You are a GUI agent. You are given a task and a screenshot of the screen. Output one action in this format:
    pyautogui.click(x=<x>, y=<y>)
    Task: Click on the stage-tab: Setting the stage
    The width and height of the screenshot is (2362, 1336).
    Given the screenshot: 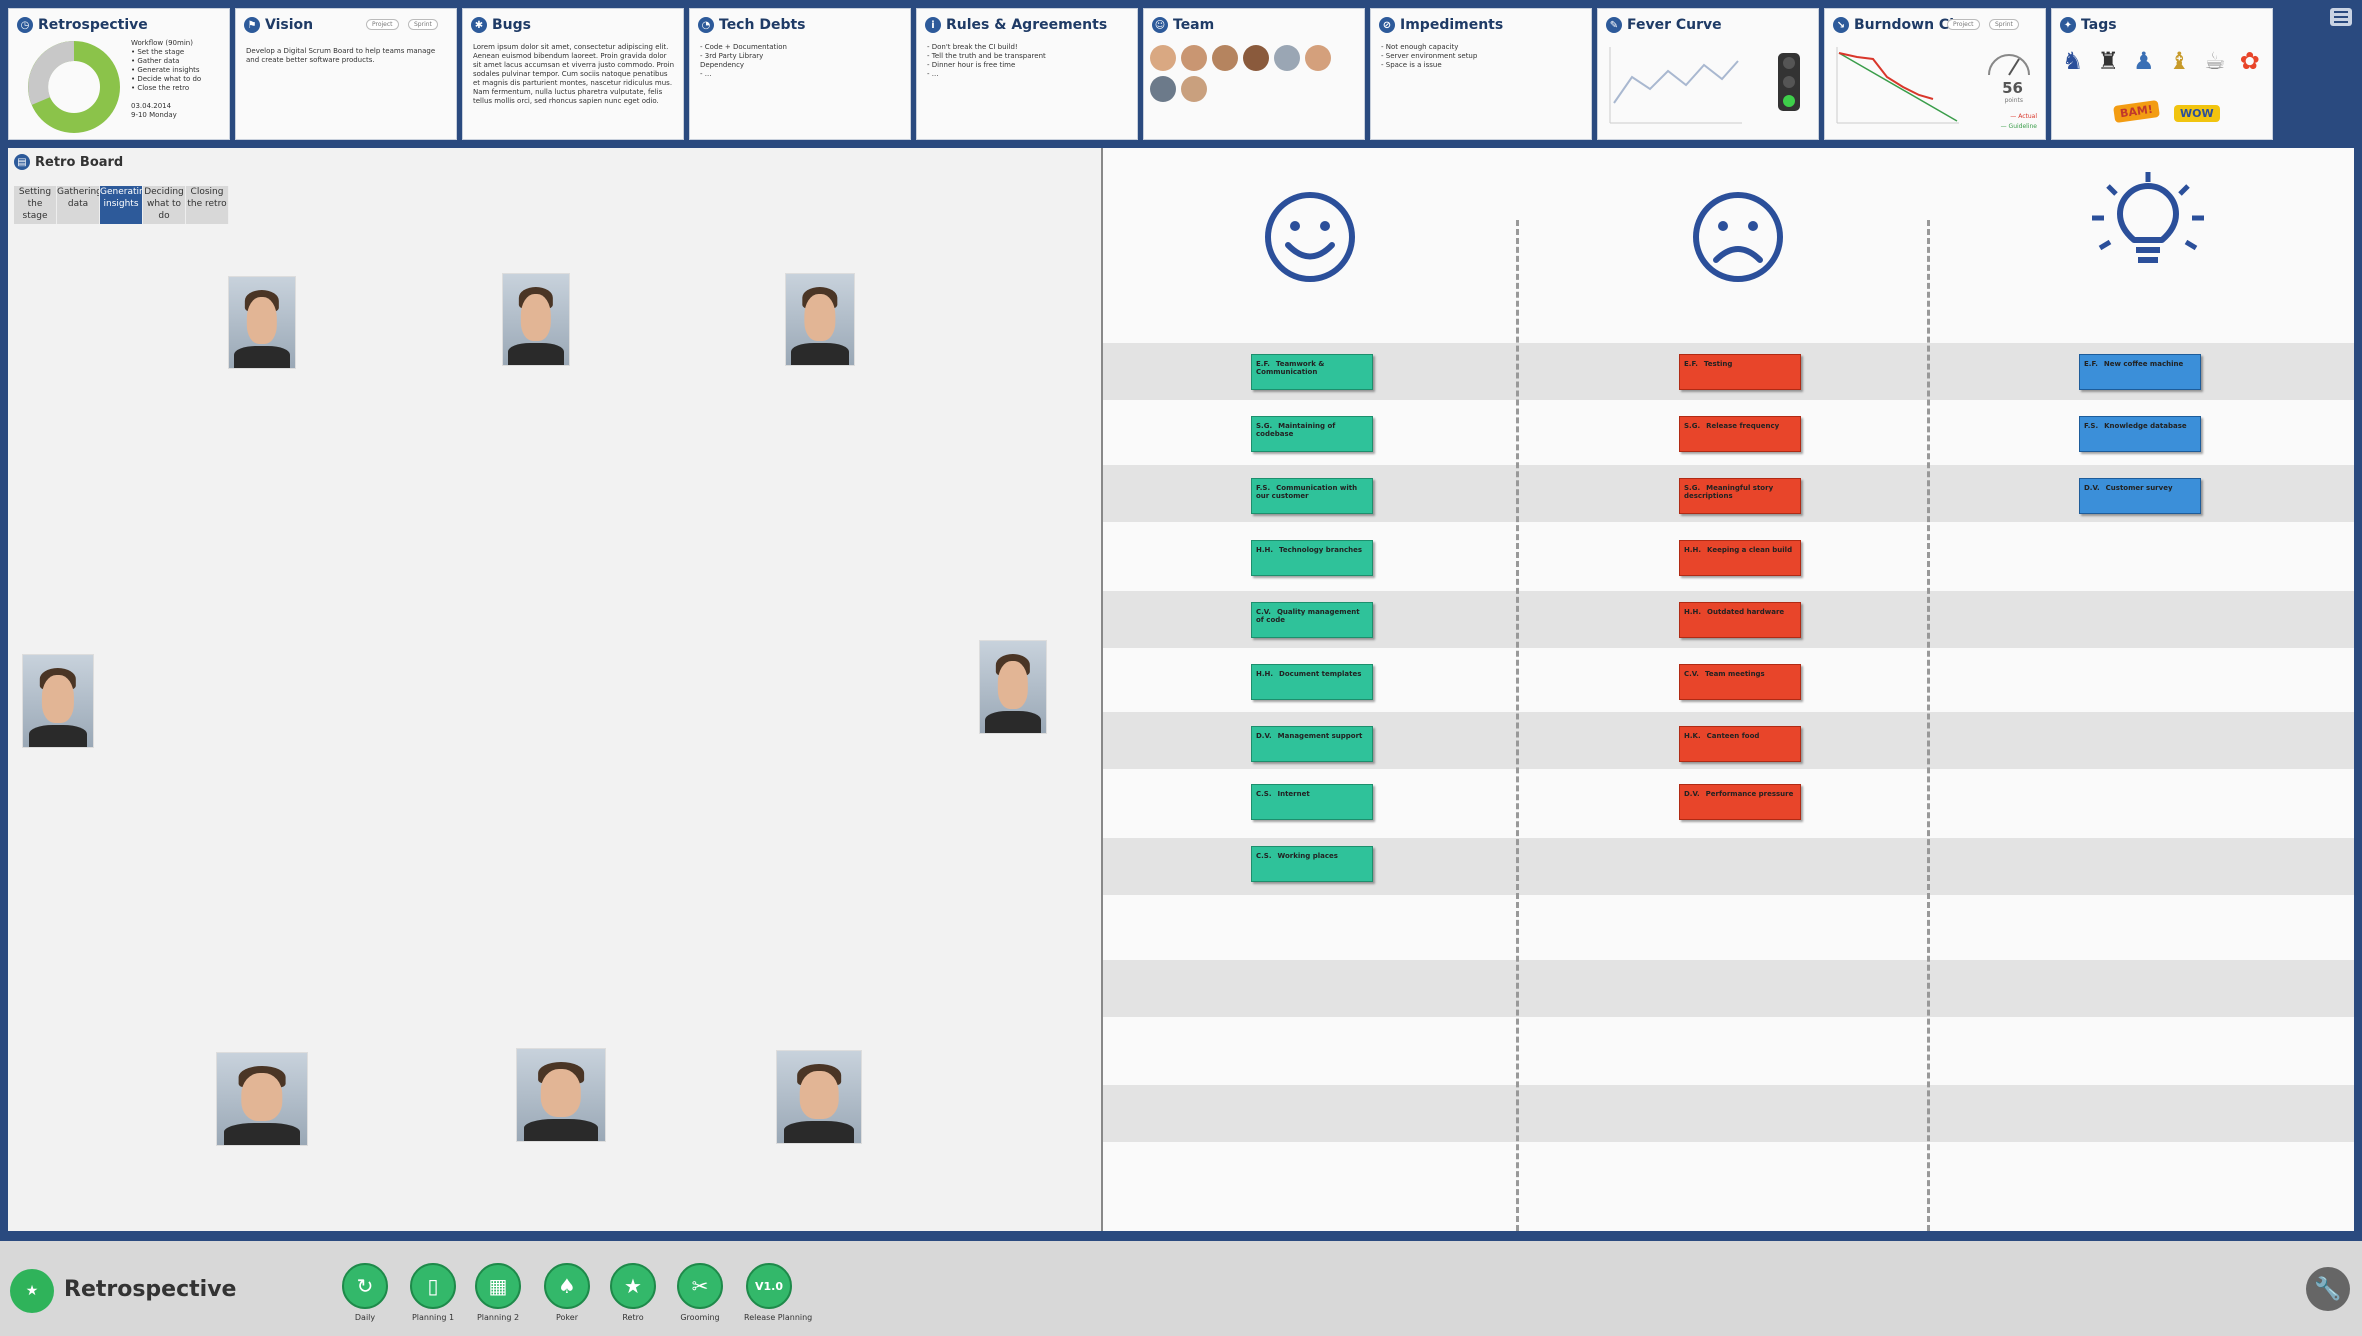 What is the action you would take?
    pyautogui.click(x=35, y=205)
    